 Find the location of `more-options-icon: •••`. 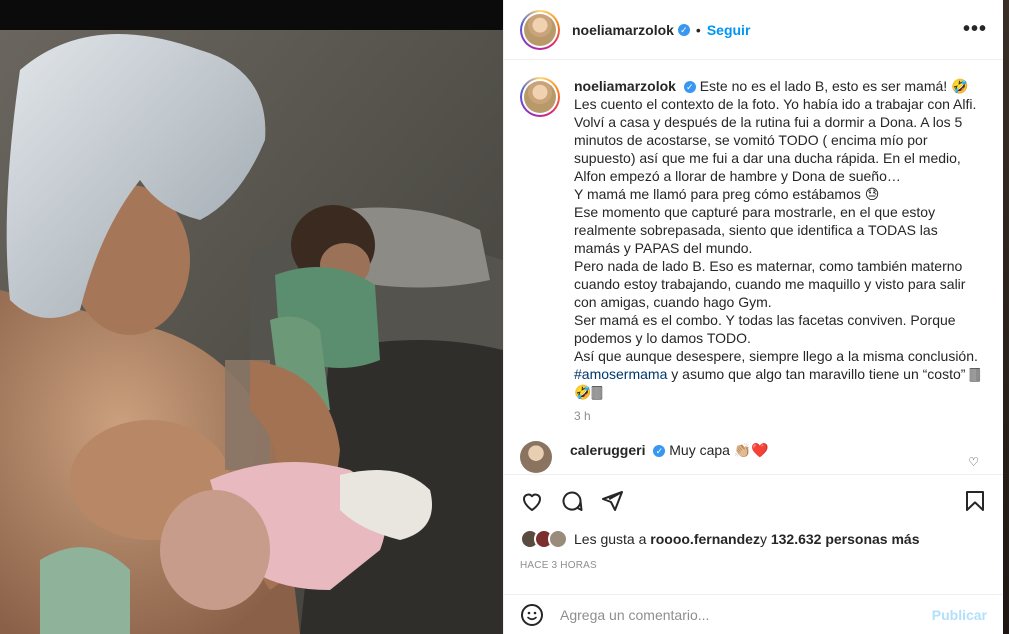

more-options-icon: ••• is located at coordinates (975, 29).